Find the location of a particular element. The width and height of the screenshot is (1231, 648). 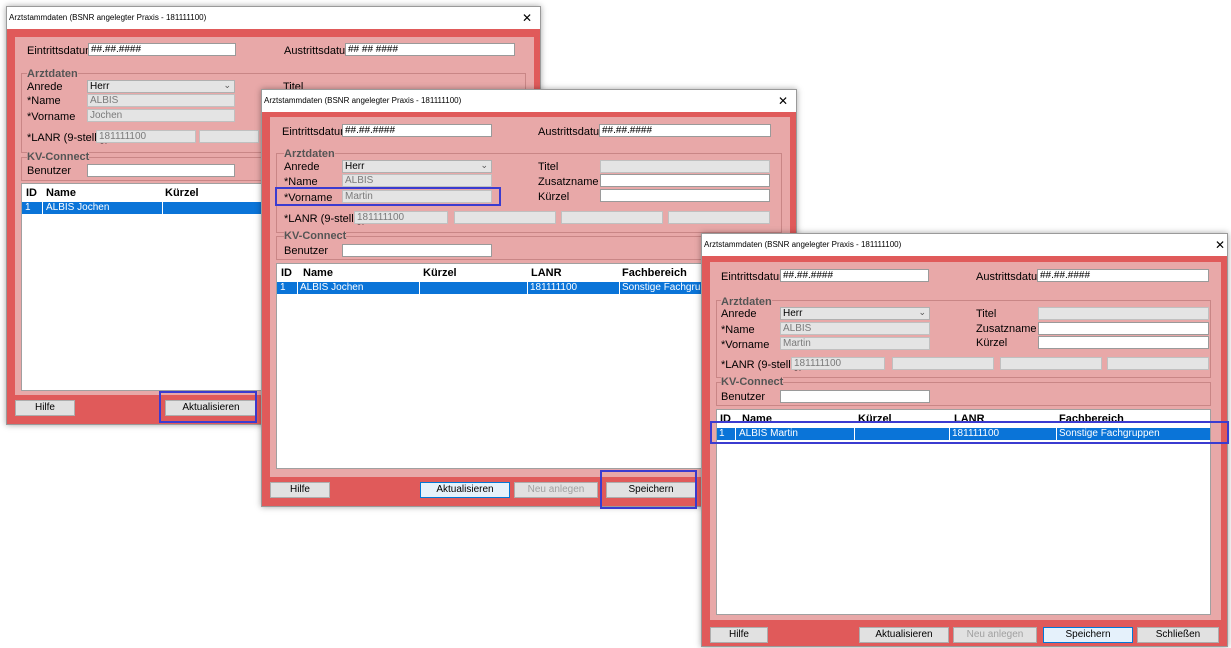

vorname-field: Jochen is located at coordinates (161, 115).